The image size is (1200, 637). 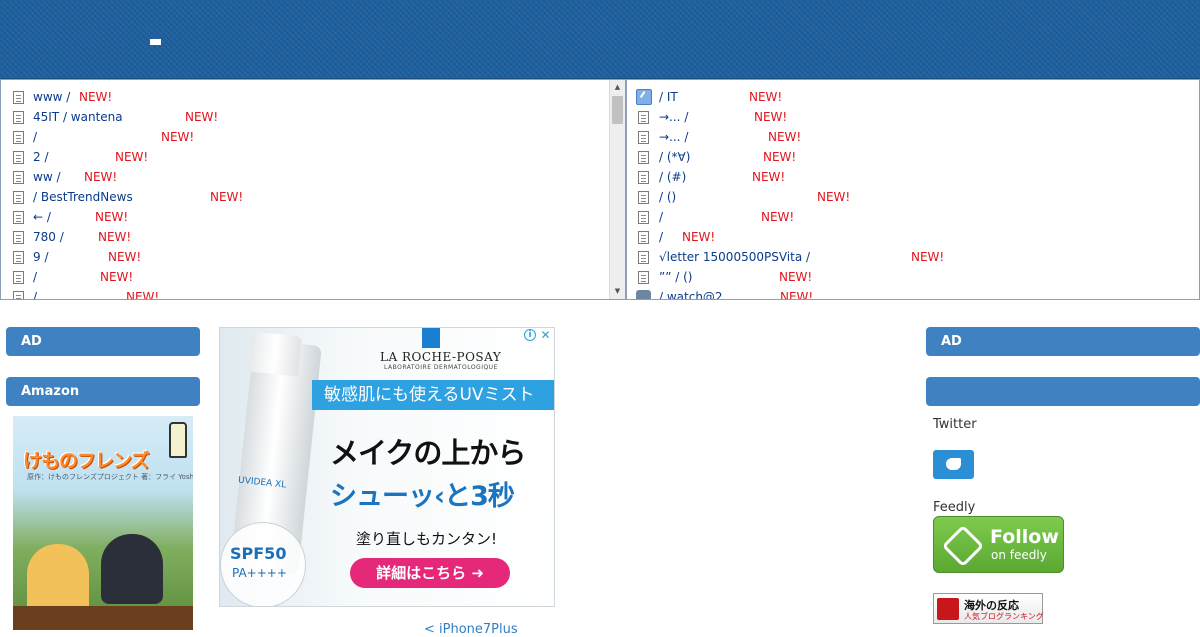 What do you see at coordinates (83, 197) in the screenshot?
I see `feed-item-title: / BestTrendNews` at bounding box center [83, 197].